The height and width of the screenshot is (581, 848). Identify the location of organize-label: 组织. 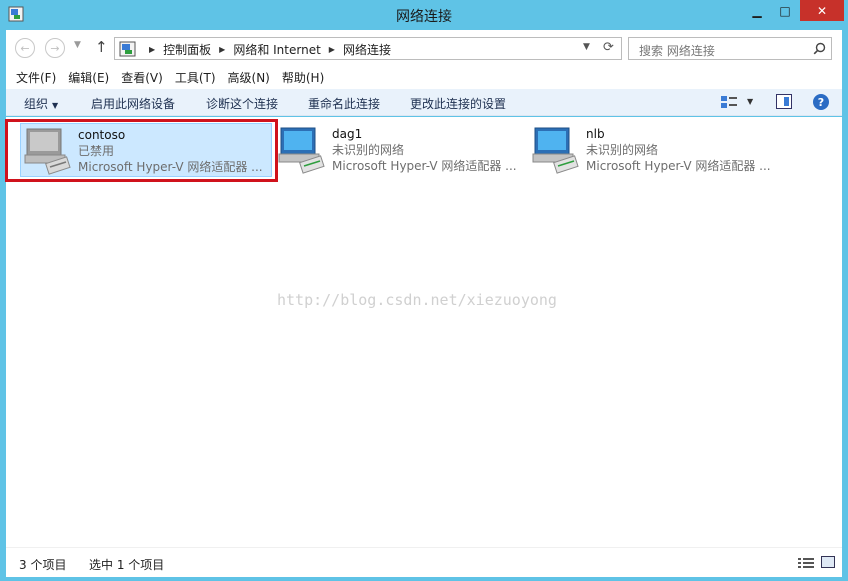
(36, 104).